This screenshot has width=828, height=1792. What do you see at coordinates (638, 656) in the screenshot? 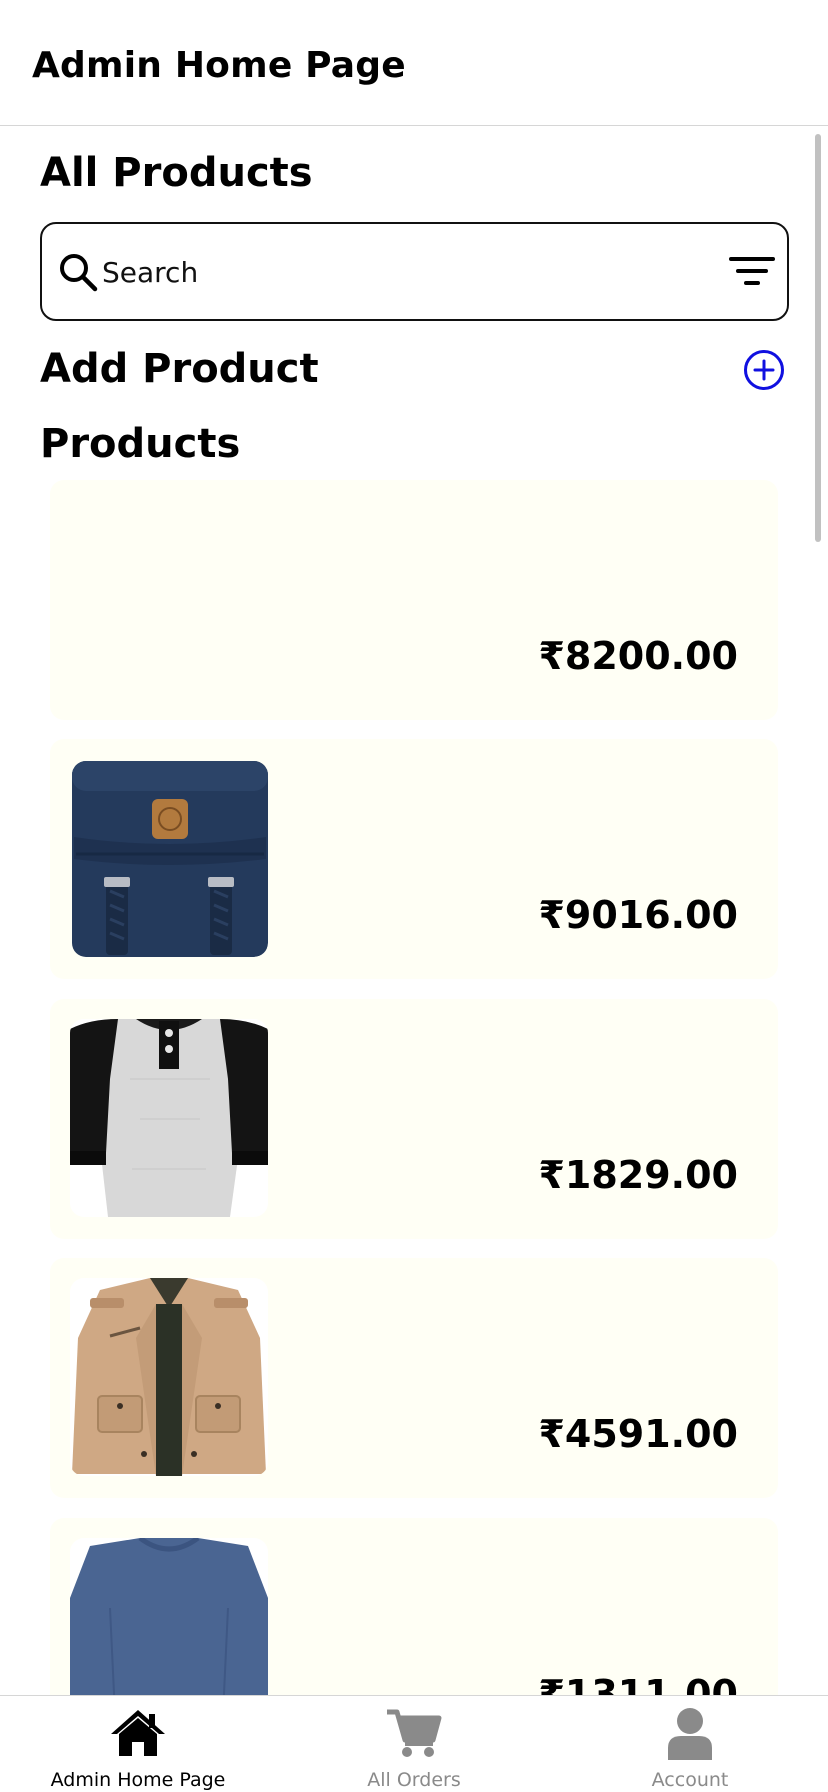
I see `product-price: ₹8200.00` at bounding box center [638, 656].